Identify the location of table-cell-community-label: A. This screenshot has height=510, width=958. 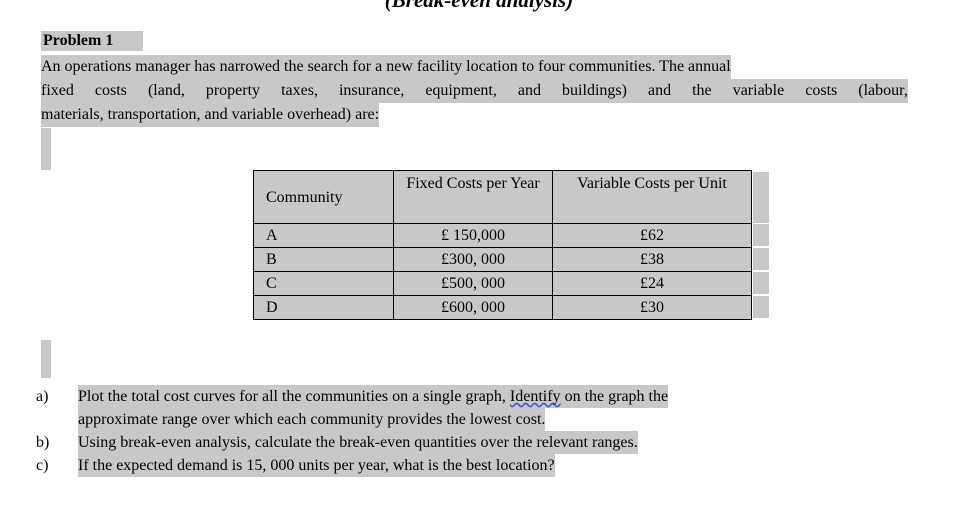
(272, 235).